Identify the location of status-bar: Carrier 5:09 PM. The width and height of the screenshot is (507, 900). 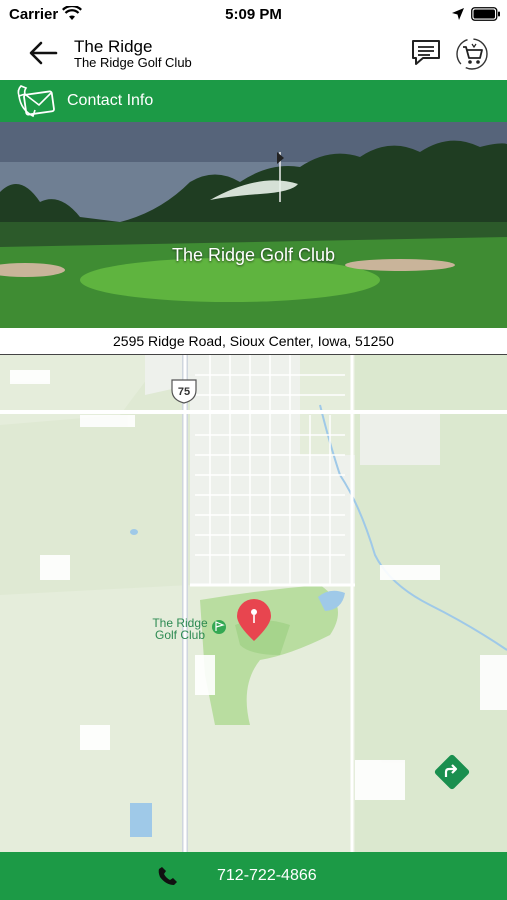
(253, 14).